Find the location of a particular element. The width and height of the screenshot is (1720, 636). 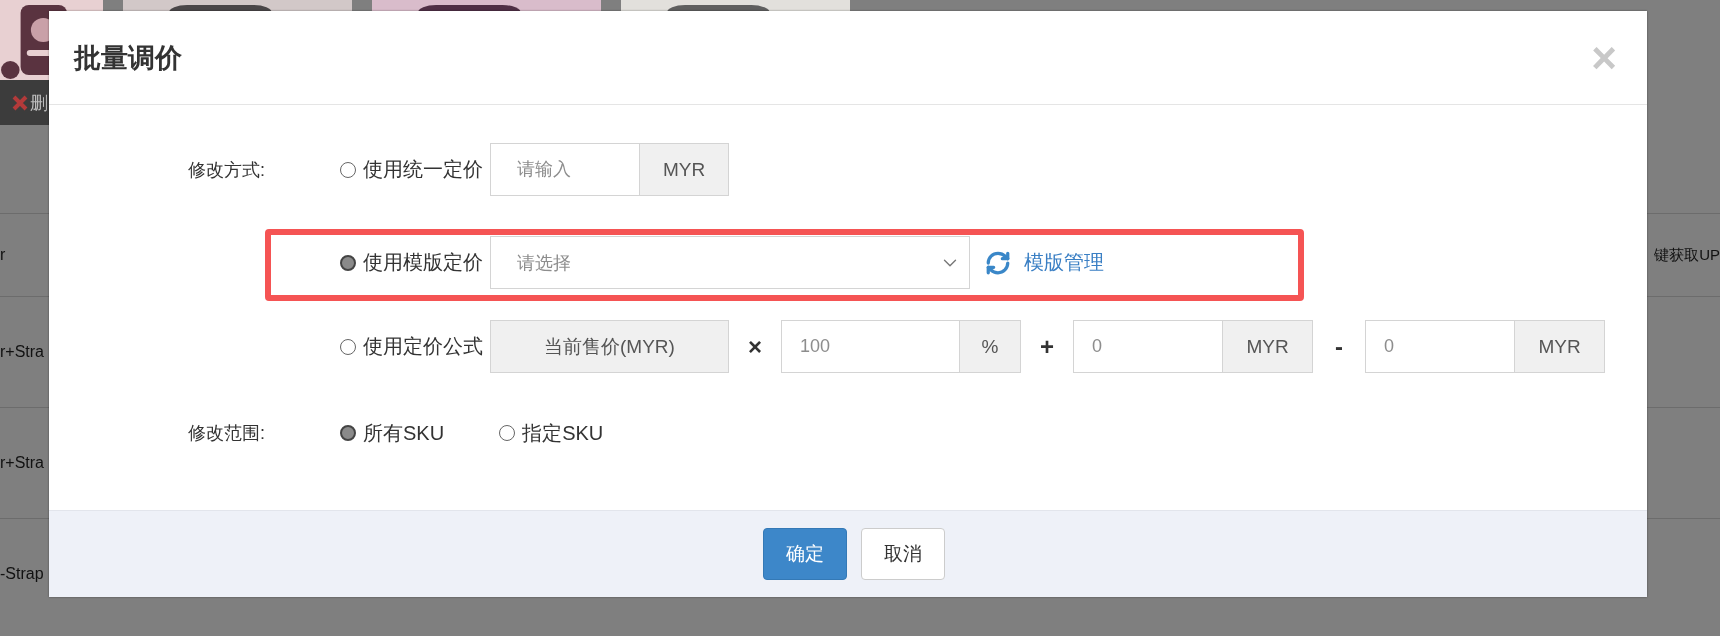

field-label: 修改范围: is located at coordinates (227, 433).